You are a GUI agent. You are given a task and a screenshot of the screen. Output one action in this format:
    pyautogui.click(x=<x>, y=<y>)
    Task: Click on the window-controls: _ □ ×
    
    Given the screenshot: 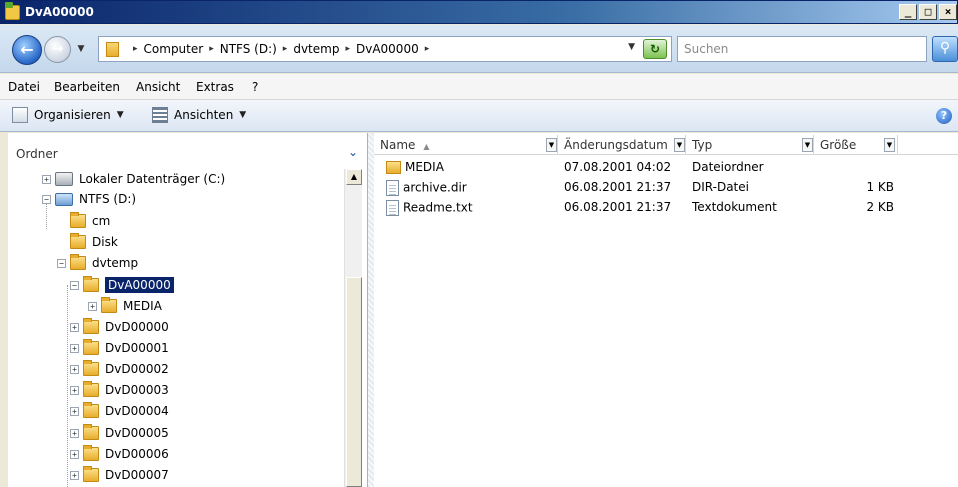 What is the action you would take?
    pyautogui.click(x=928, y=12)
    